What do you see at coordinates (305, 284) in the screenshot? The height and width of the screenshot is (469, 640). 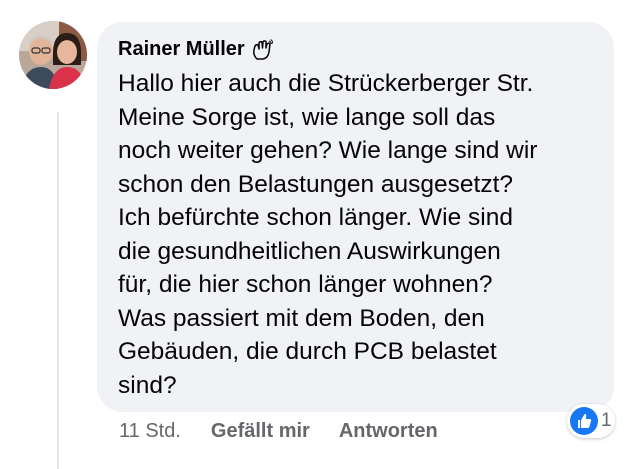 I see `comment-line: für, die hier schon länger wohnen?` at bounding box center [305, 284].